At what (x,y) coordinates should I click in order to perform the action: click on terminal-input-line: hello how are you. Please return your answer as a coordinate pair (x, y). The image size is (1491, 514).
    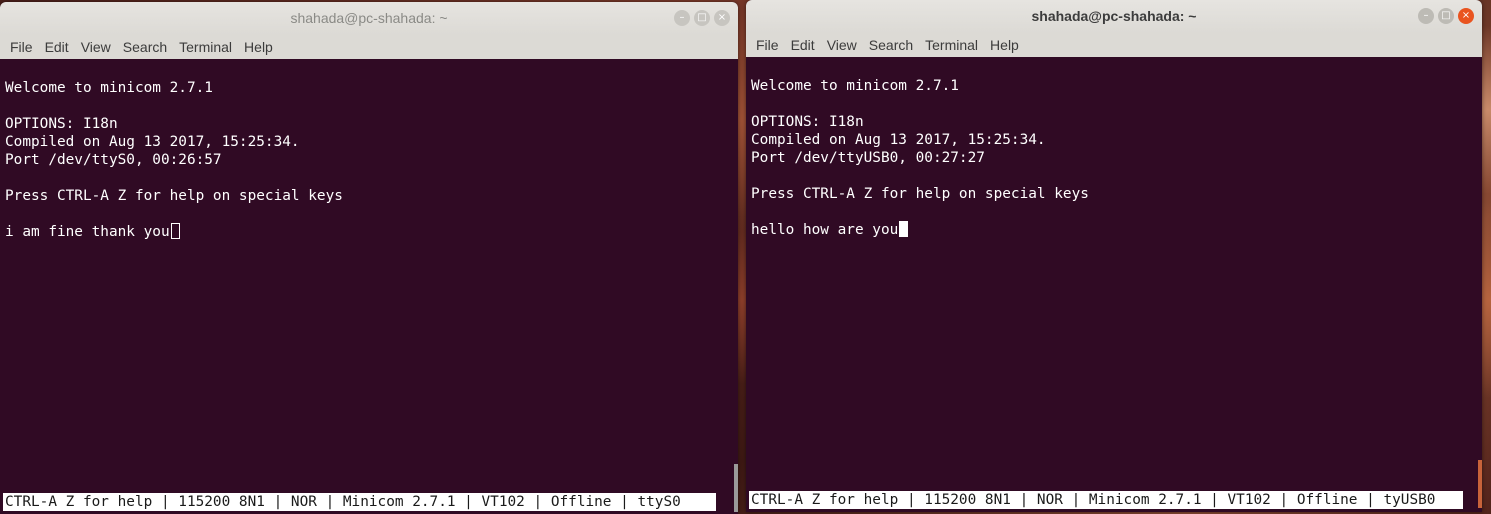
    Looking at the image, I should click on (920, 230).